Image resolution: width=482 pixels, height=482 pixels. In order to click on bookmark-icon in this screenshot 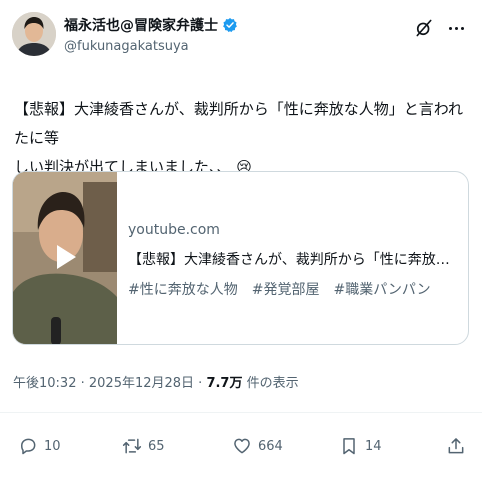, I will do `click(349, 446)`.